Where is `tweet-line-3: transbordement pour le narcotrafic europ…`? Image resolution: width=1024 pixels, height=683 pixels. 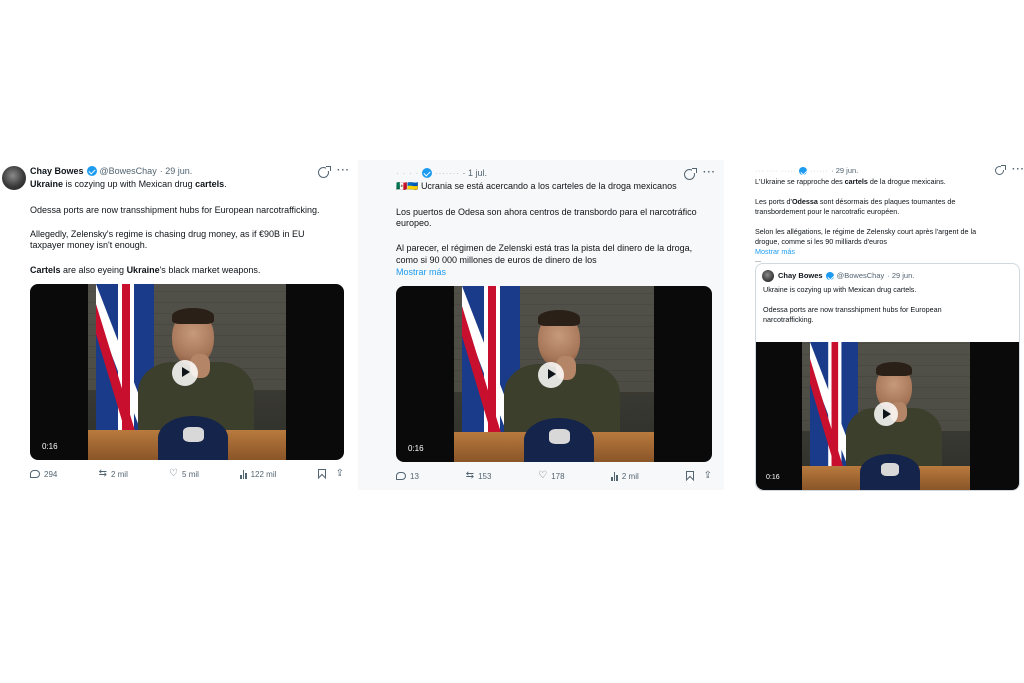
tweet-line-3: transbordement pour le narcotrafic europ… is located at coordinates (827, 211).